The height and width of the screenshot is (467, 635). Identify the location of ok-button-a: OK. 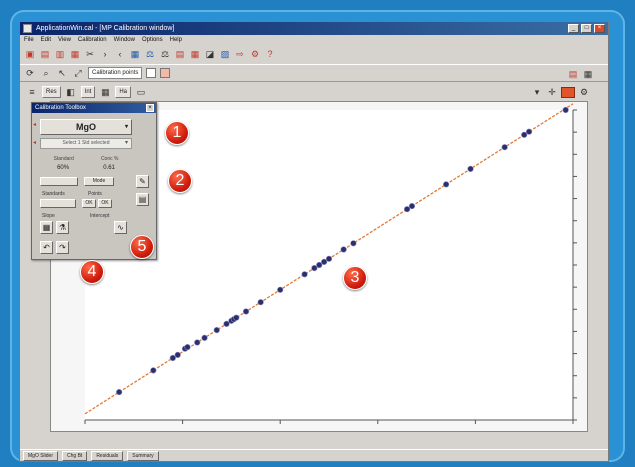
(89, 203).